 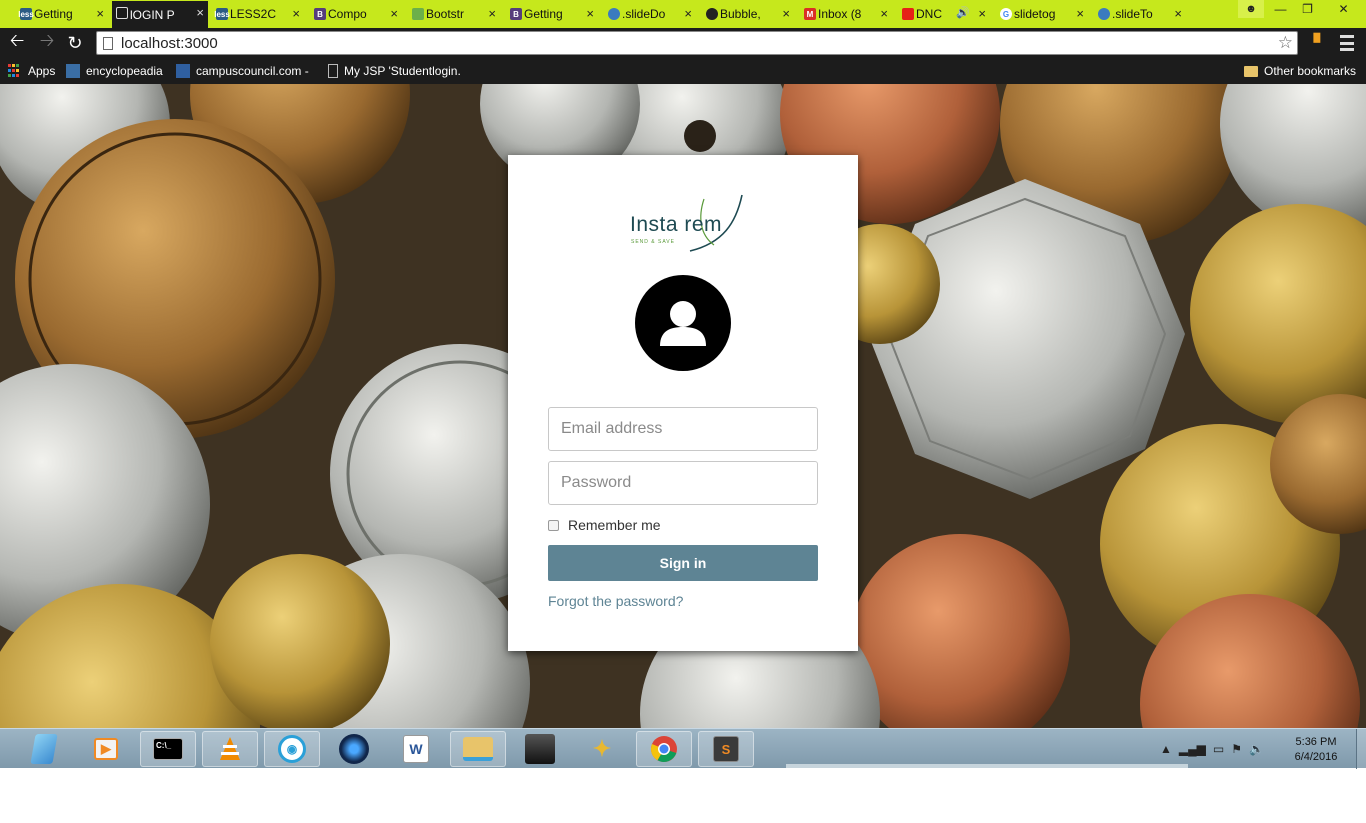 What do you see at coordinates (356, 14) in the screenshot?
I see `browser-tab: B Compo ×` at bounding box center [356, 14].